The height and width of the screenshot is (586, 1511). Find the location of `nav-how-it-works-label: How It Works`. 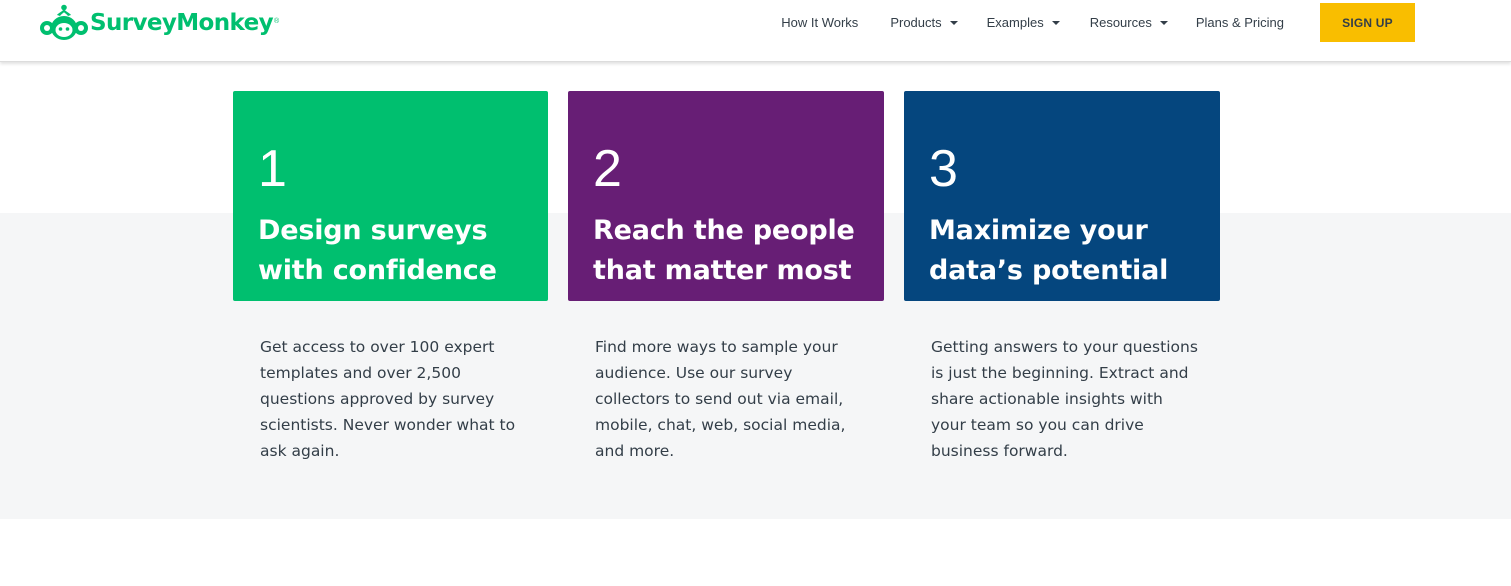

nav-how-it-works-label: How It Works is located at coordinates (820, 22).